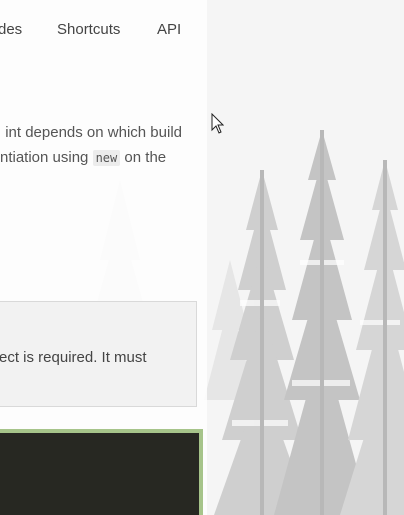 This screenshot has width=404, height=515. What do you see at coordinates (106, 158) in the screenshot?
I see `inline-code-new: new` at bounding box center [106, 158].